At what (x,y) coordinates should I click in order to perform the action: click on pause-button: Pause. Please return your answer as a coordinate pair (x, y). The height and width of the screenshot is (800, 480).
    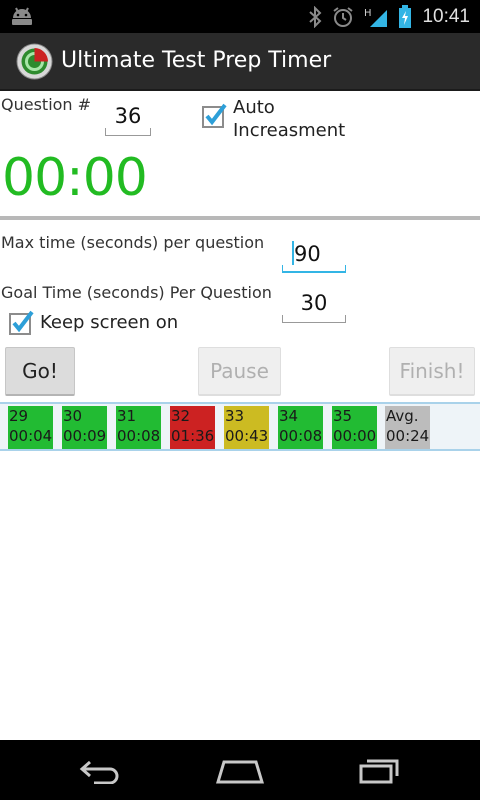
    Looking at the image, I should click on (239, 371).